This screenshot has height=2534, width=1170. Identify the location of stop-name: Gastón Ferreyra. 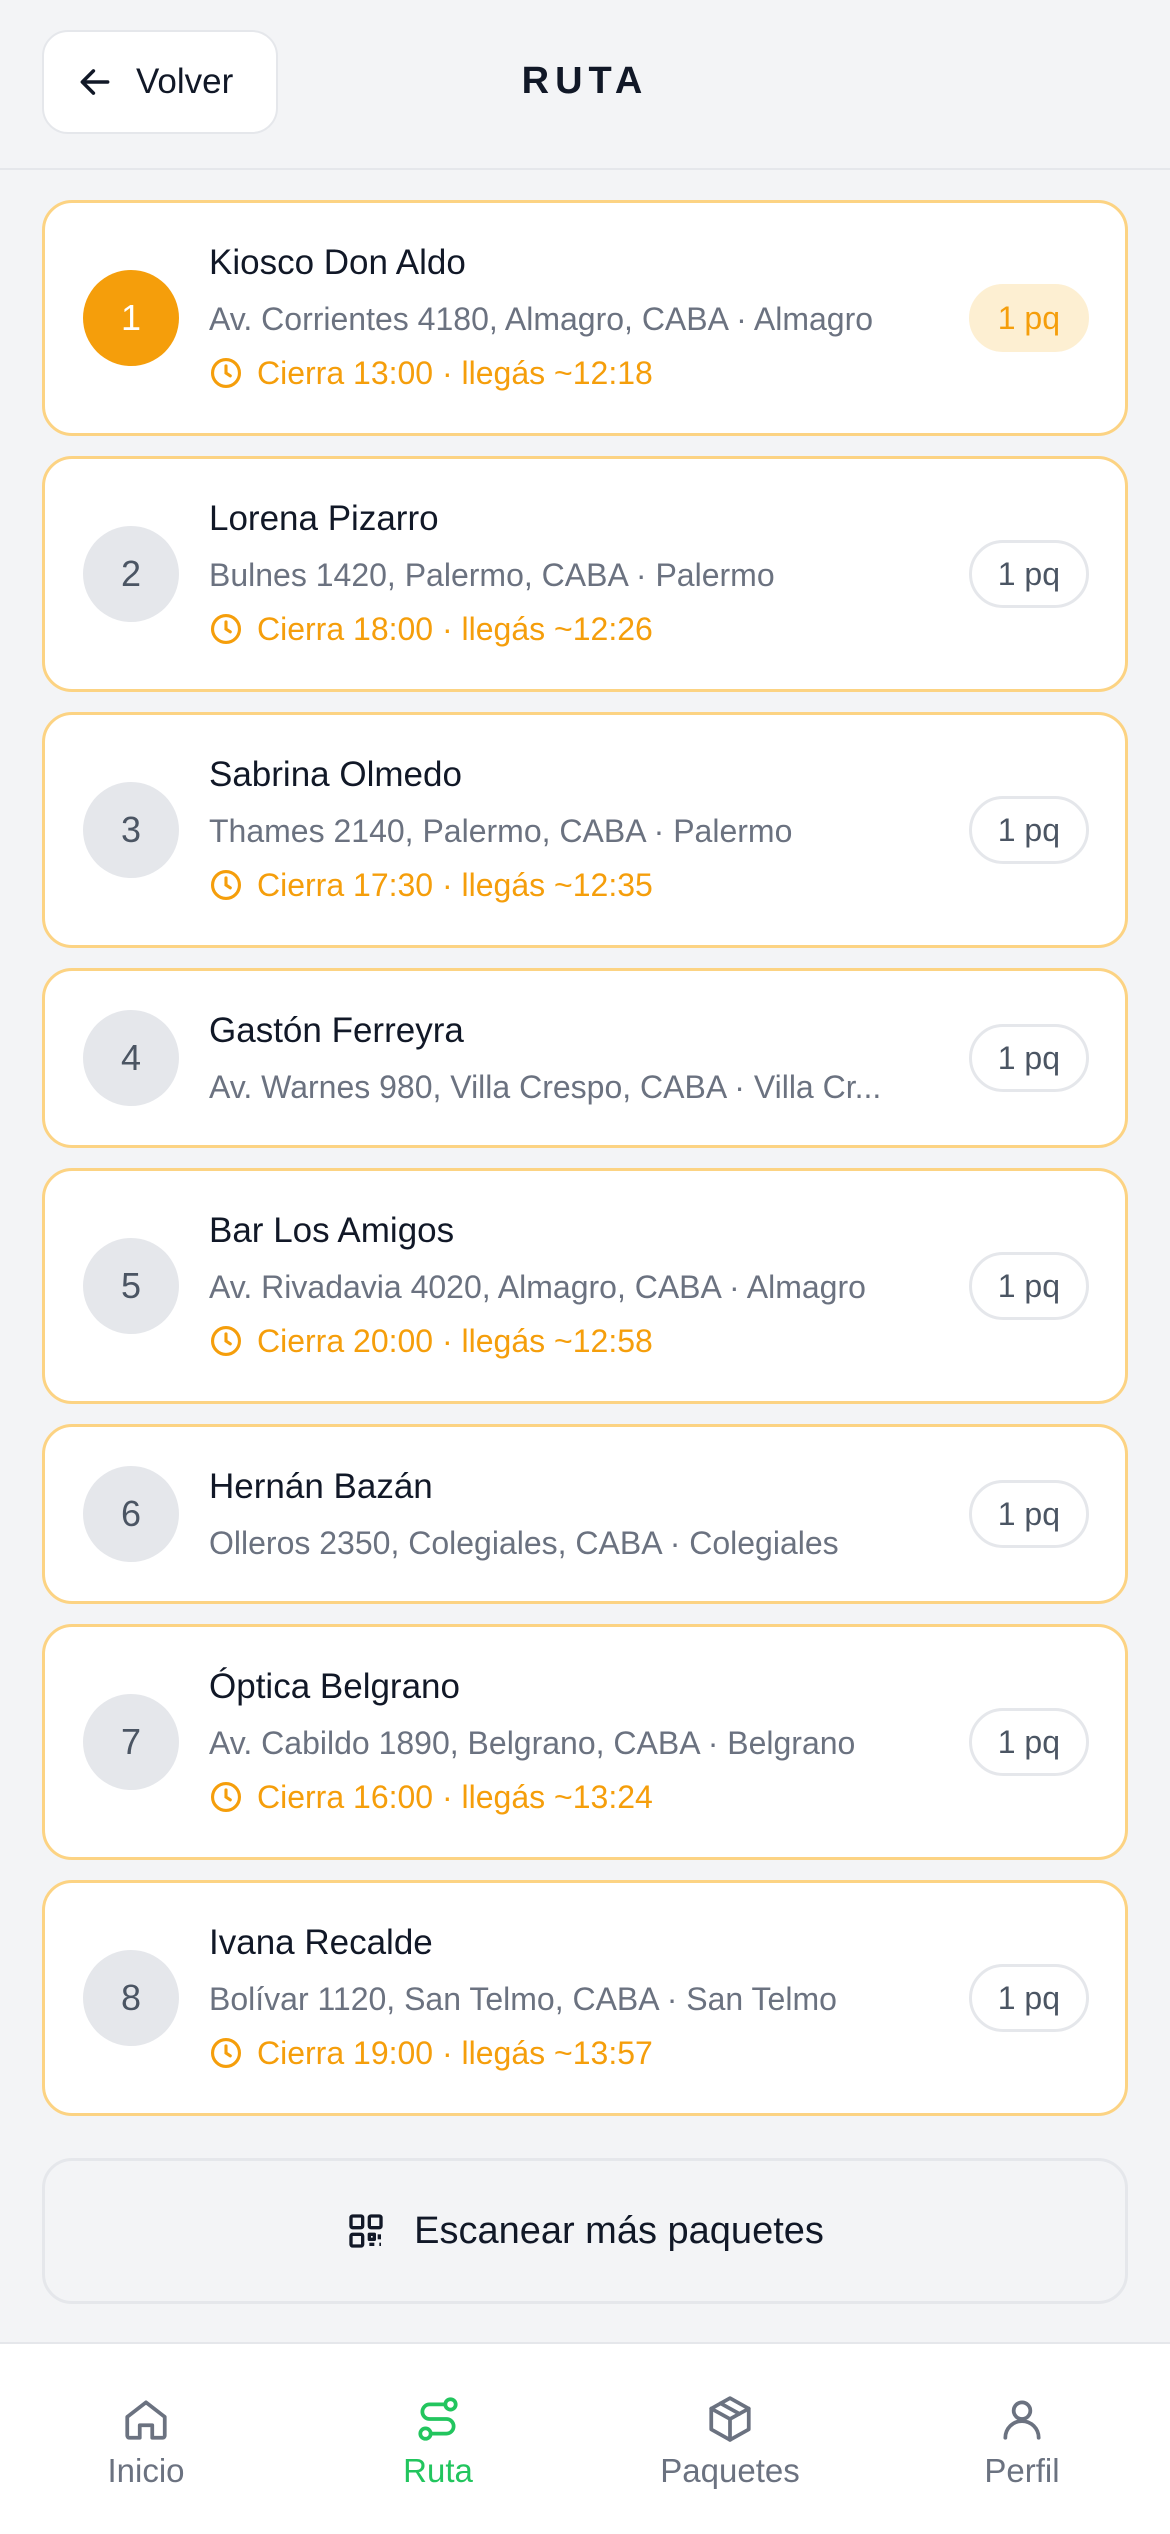
(336, 1030).